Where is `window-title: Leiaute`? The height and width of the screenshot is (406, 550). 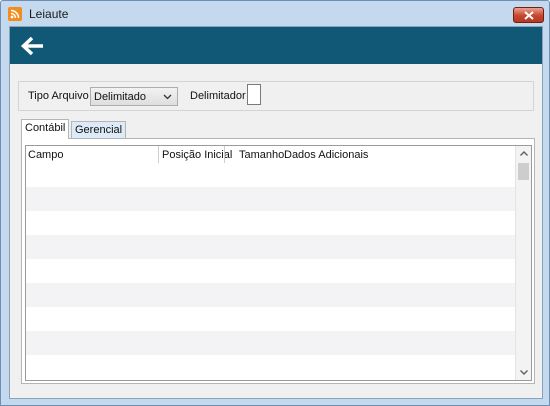 window-title: Leiaute is located at coordinates (49, 14).